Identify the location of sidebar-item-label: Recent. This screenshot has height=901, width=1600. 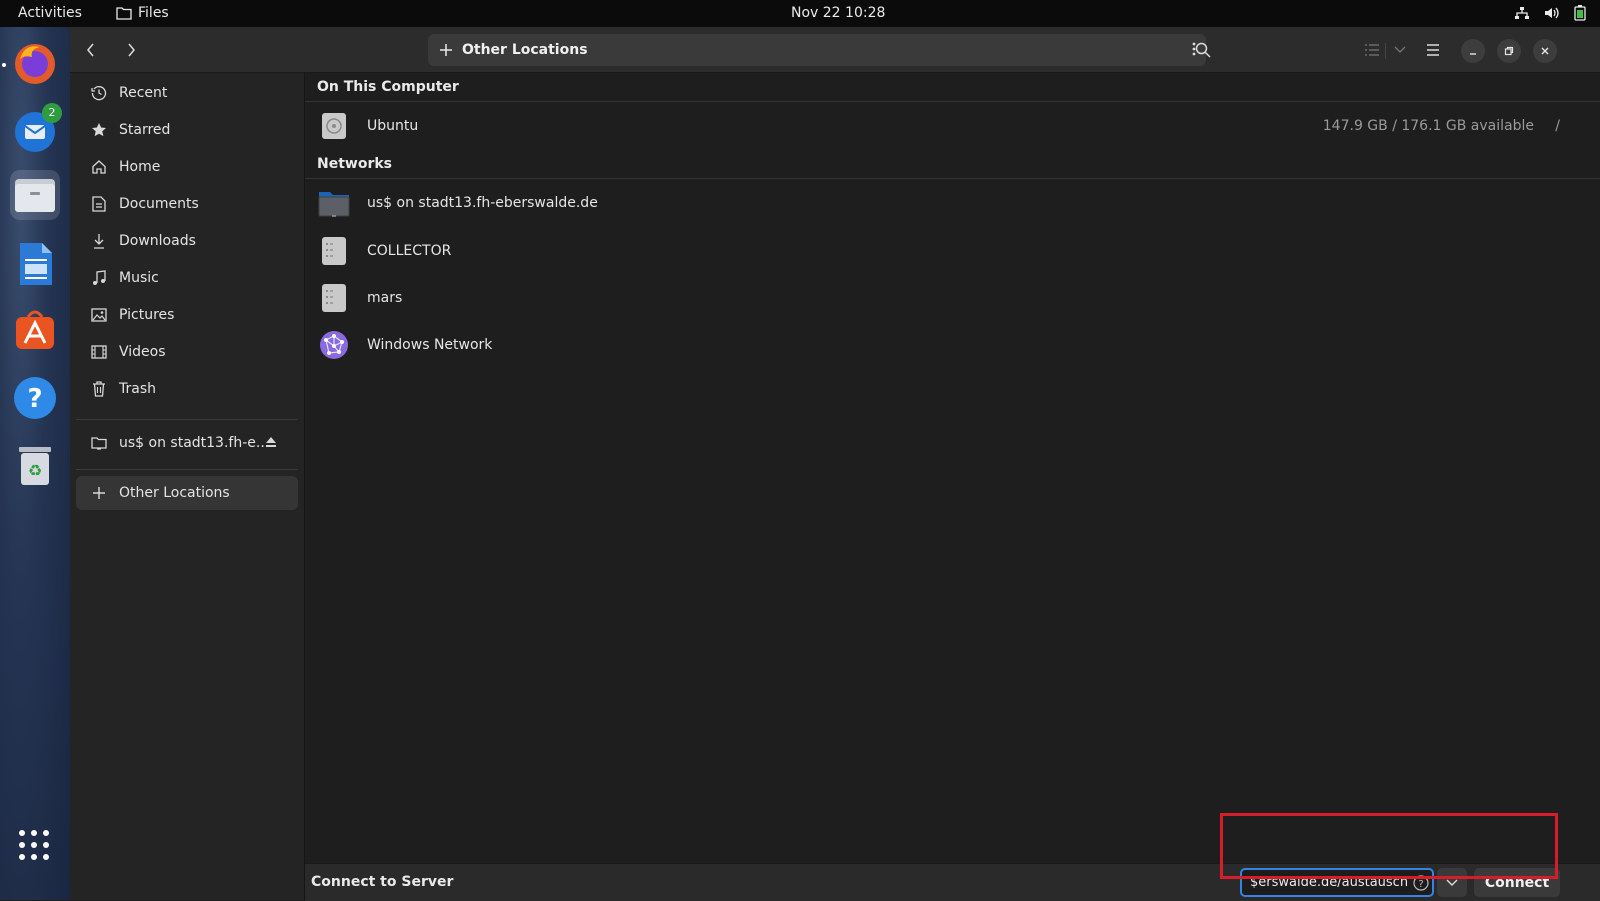
(143, 93).